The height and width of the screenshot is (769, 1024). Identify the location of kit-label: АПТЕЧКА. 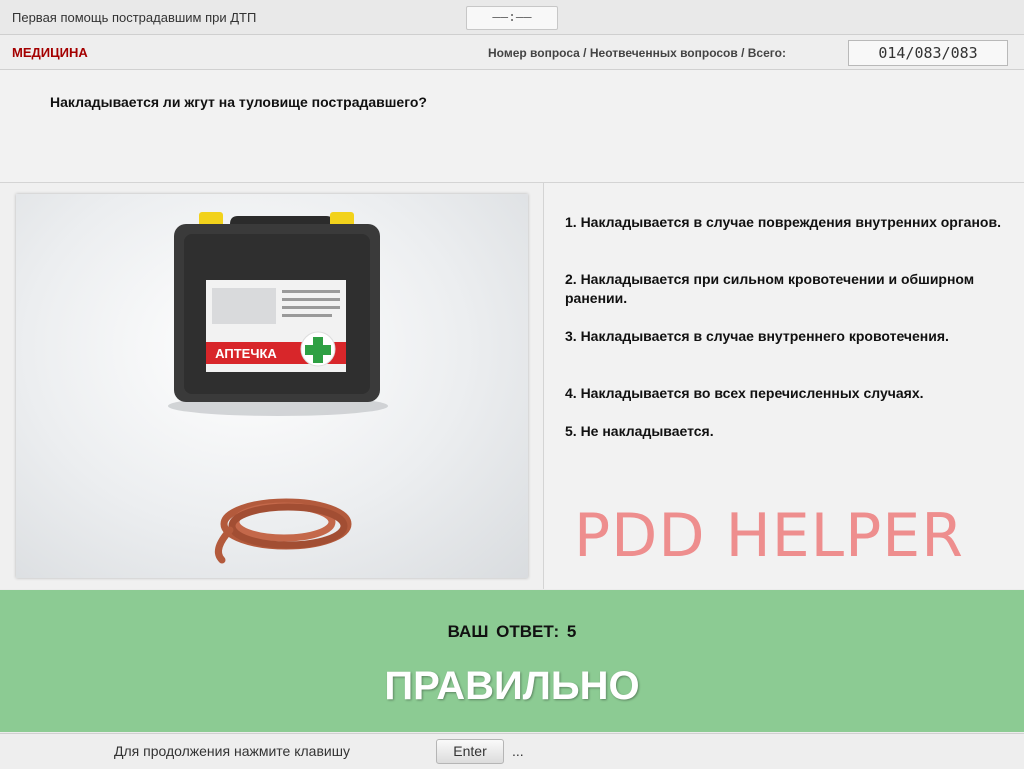
(246, 353).